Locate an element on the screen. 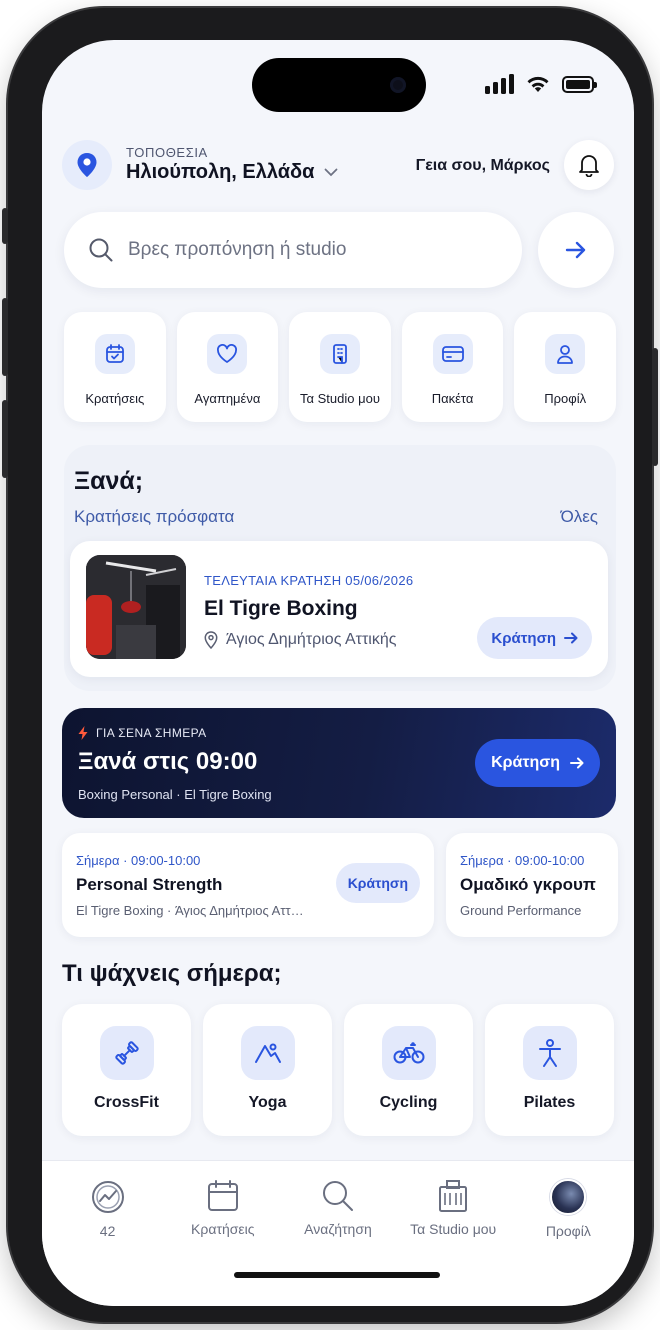 This screenshot has width=660, height=1330. volume-up-button is located at coordinates (5, 337).